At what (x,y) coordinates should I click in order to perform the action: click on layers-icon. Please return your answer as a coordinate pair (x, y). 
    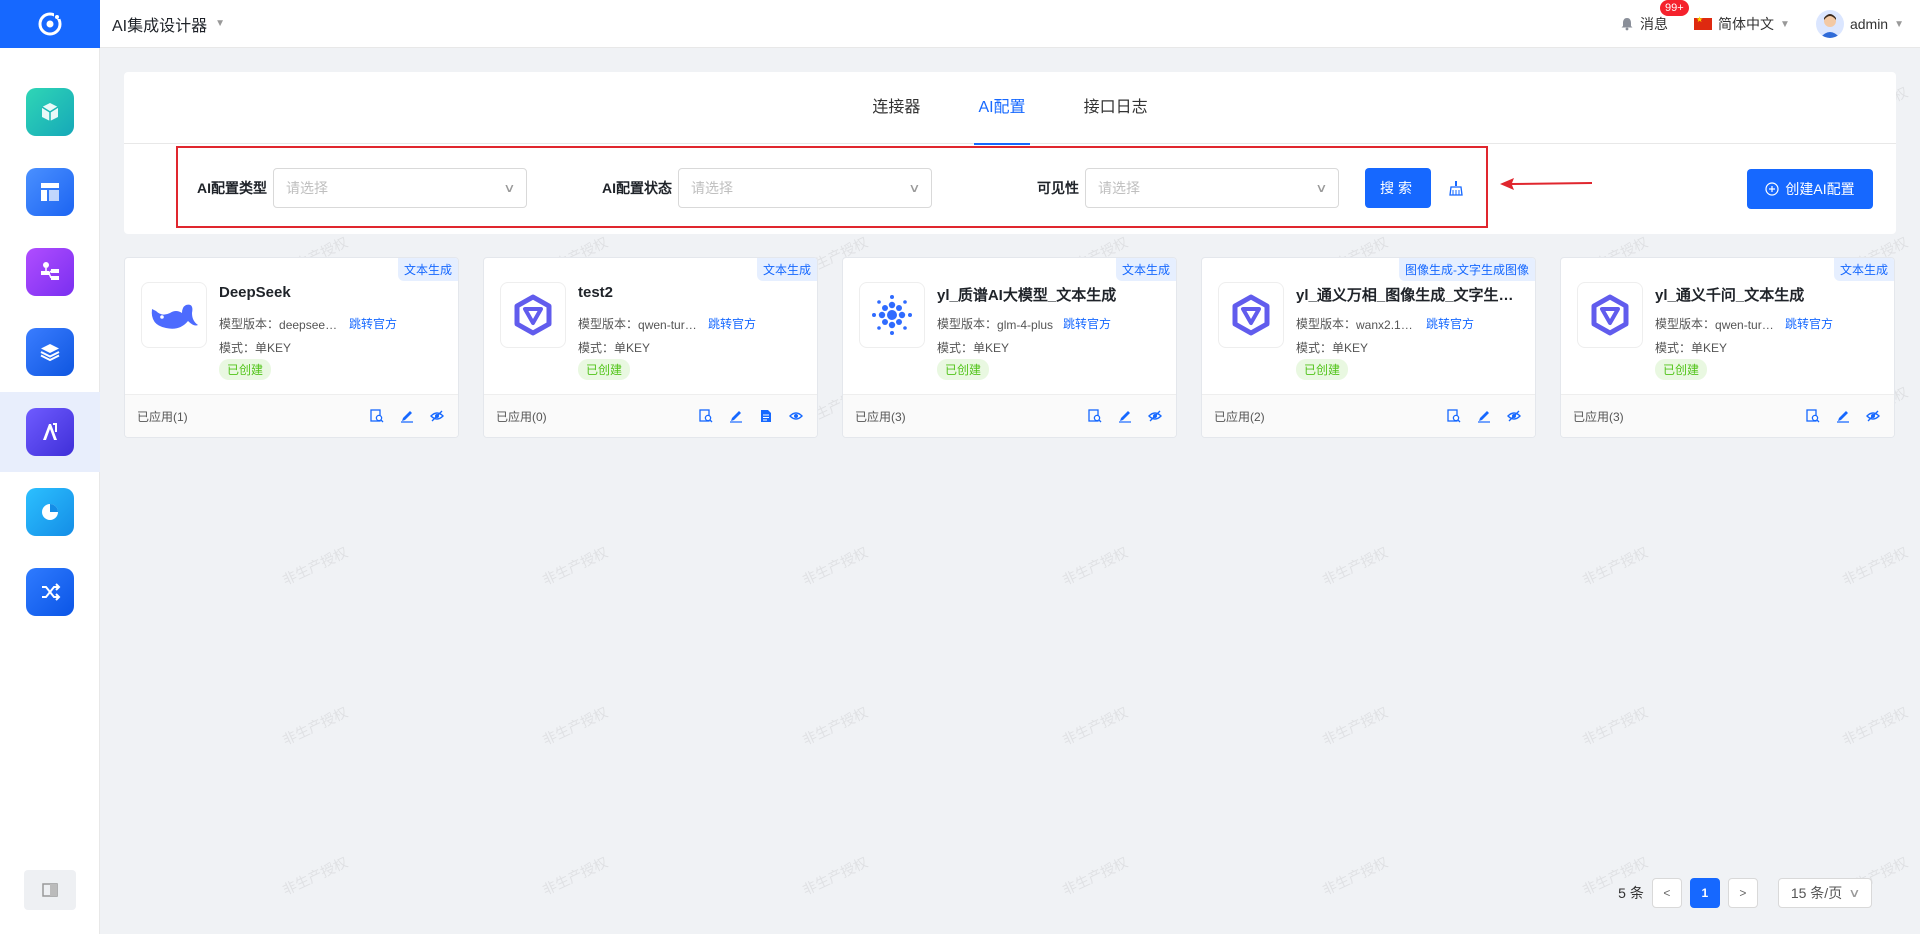
    Looking at the image, I should click on (50, 352).